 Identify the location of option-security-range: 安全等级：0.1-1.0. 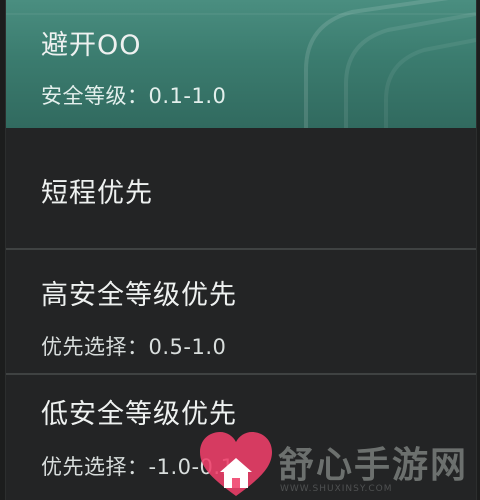
(134, 96).